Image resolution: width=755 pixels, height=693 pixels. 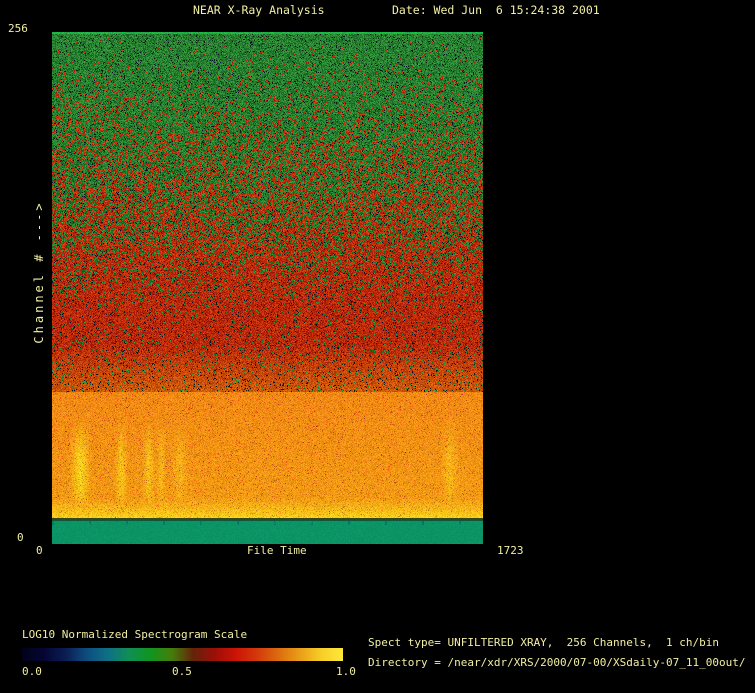 I want to click on x-axis-max-tick-label: 1723, so click(x=510, y=550).